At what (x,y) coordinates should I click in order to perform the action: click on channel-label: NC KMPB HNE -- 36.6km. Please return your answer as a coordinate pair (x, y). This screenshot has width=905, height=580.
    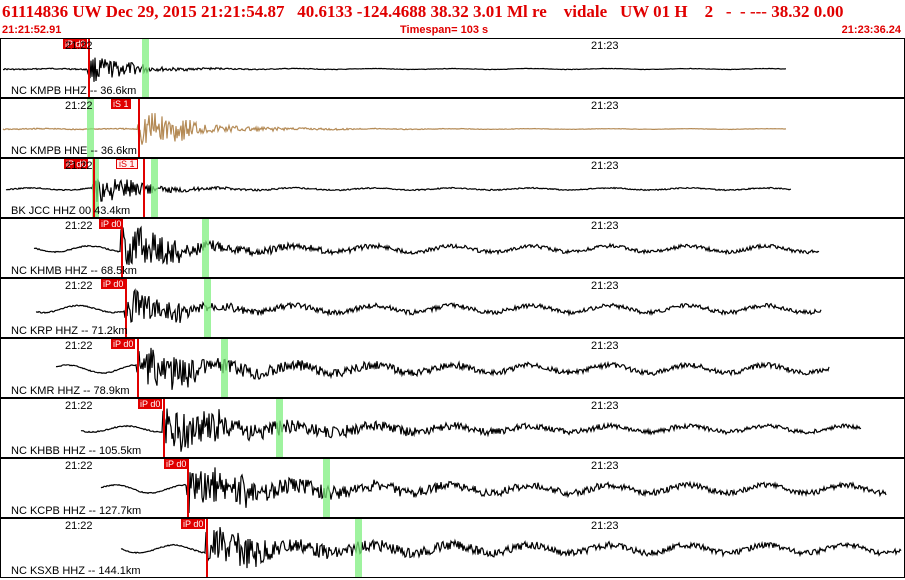
    Looking at the image, I should click on (74, 151).